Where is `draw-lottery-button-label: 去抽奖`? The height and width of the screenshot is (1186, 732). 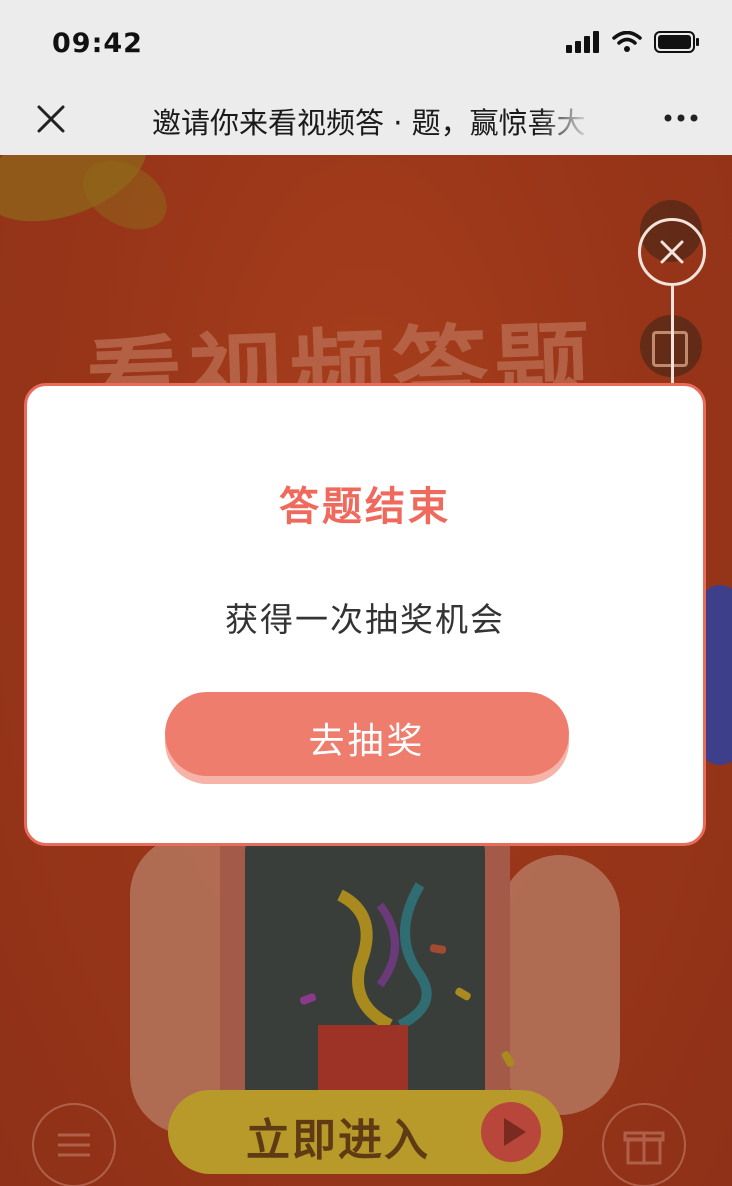
draw-lottery-button-label: 去抽奖 is located at coordinates (367, 741).